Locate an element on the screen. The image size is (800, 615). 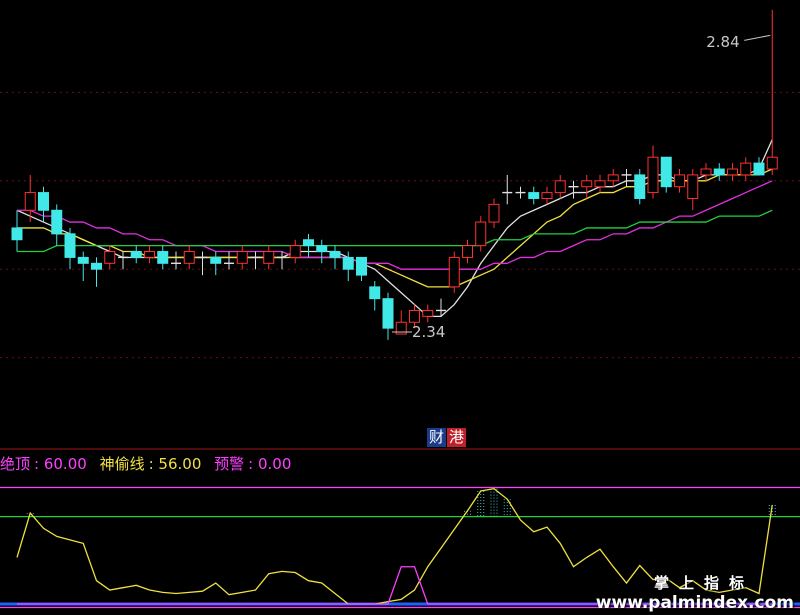
watermark-name: 掌上指标 is located at coordinates (703, 583).